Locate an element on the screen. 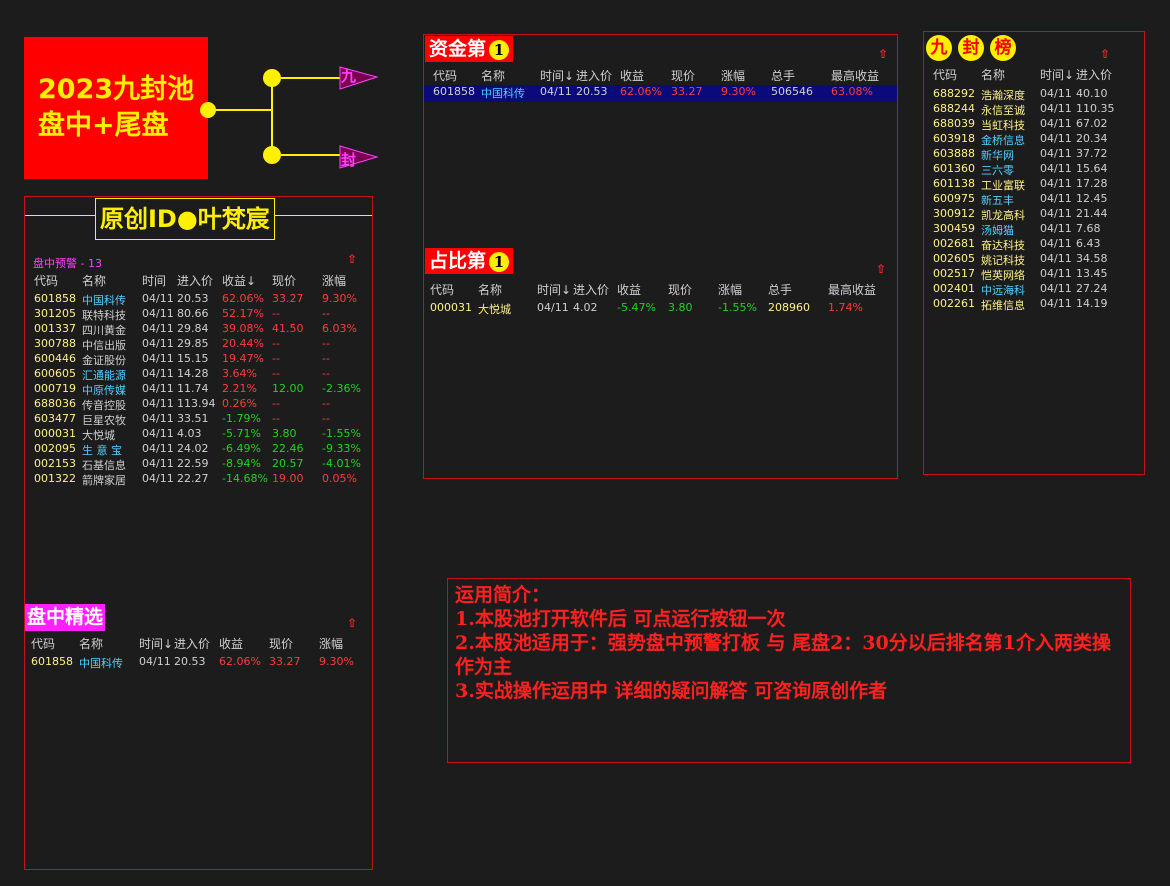  table-row: 600605 汇通能源 04/11 14.28 3.64% -- -- is located at coordinates (198, 374).